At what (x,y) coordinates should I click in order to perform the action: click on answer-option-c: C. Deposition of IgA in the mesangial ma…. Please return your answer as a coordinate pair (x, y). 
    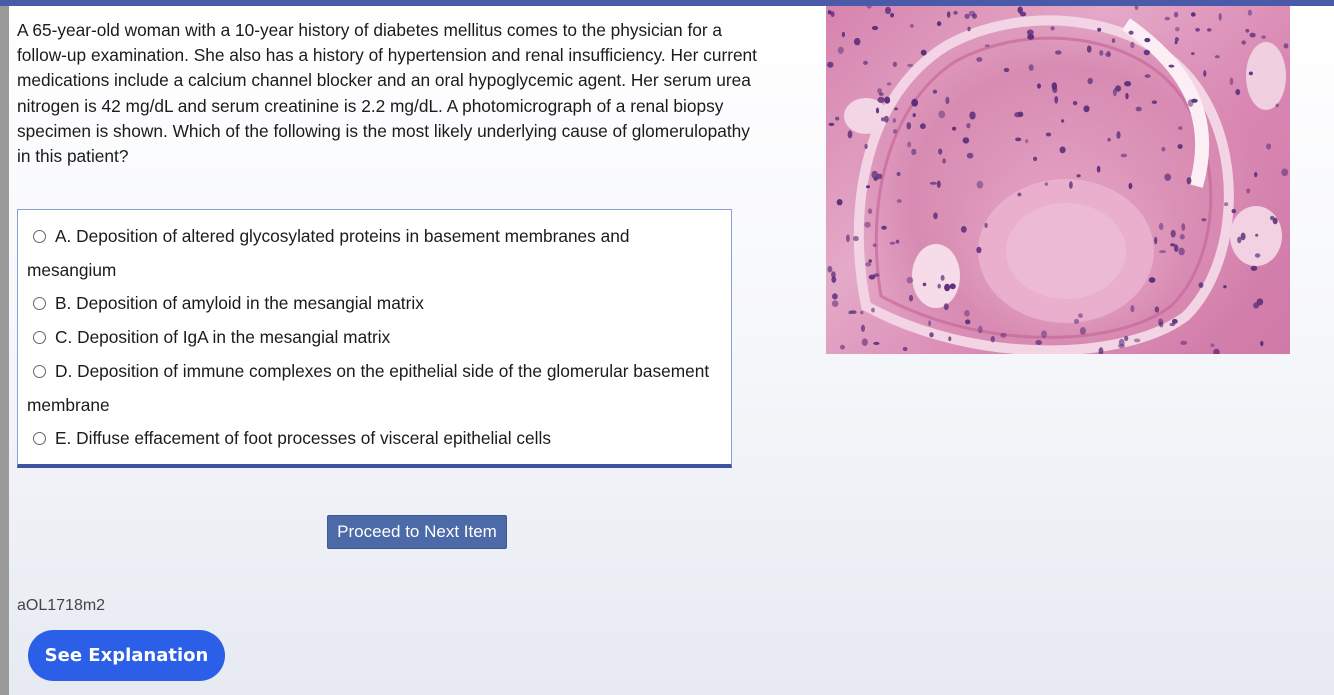
    Looking at the image, I should click on (372, 338).